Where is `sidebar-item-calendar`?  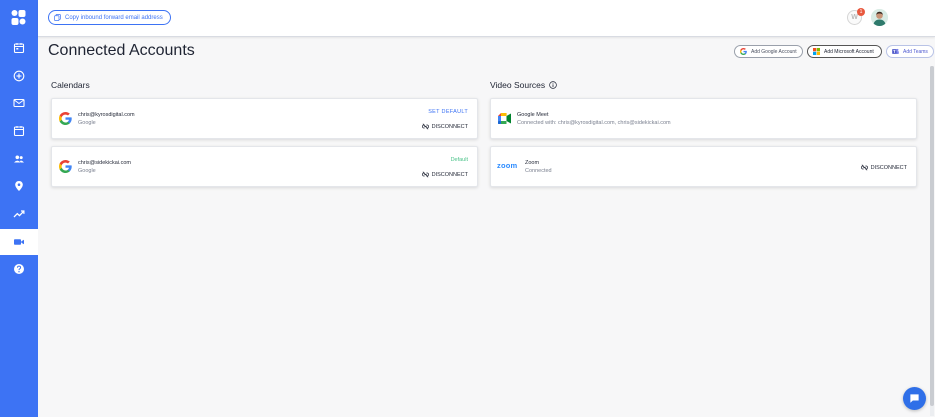
sidebar-item-calendar is located at coordinates (19, 131).